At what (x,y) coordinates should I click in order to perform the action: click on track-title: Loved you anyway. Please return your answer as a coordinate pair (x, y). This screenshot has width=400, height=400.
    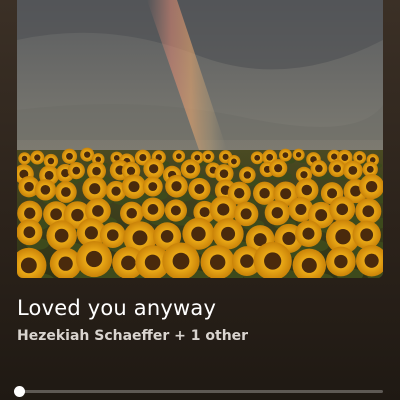
    Looking at the image, I should click on (117, 308).